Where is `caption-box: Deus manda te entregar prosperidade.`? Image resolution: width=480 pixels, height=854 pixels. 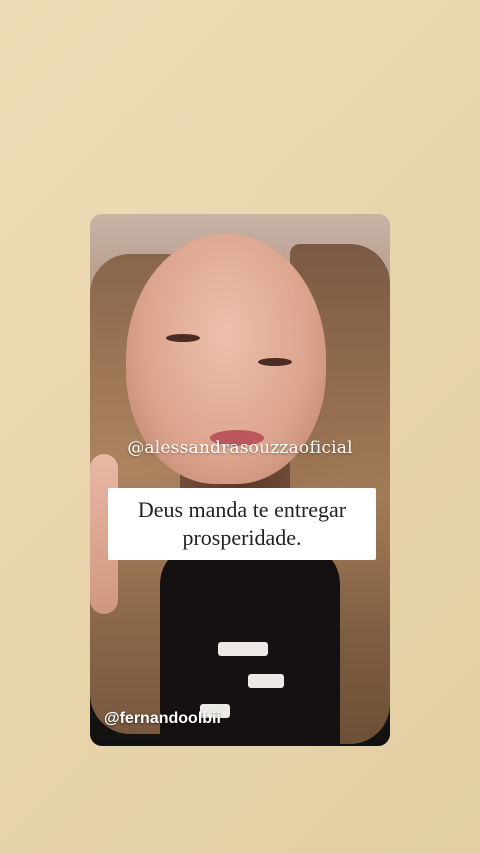
caption-box: Deus manda te entregar prosperidade. is located at coordinates (242, 524).